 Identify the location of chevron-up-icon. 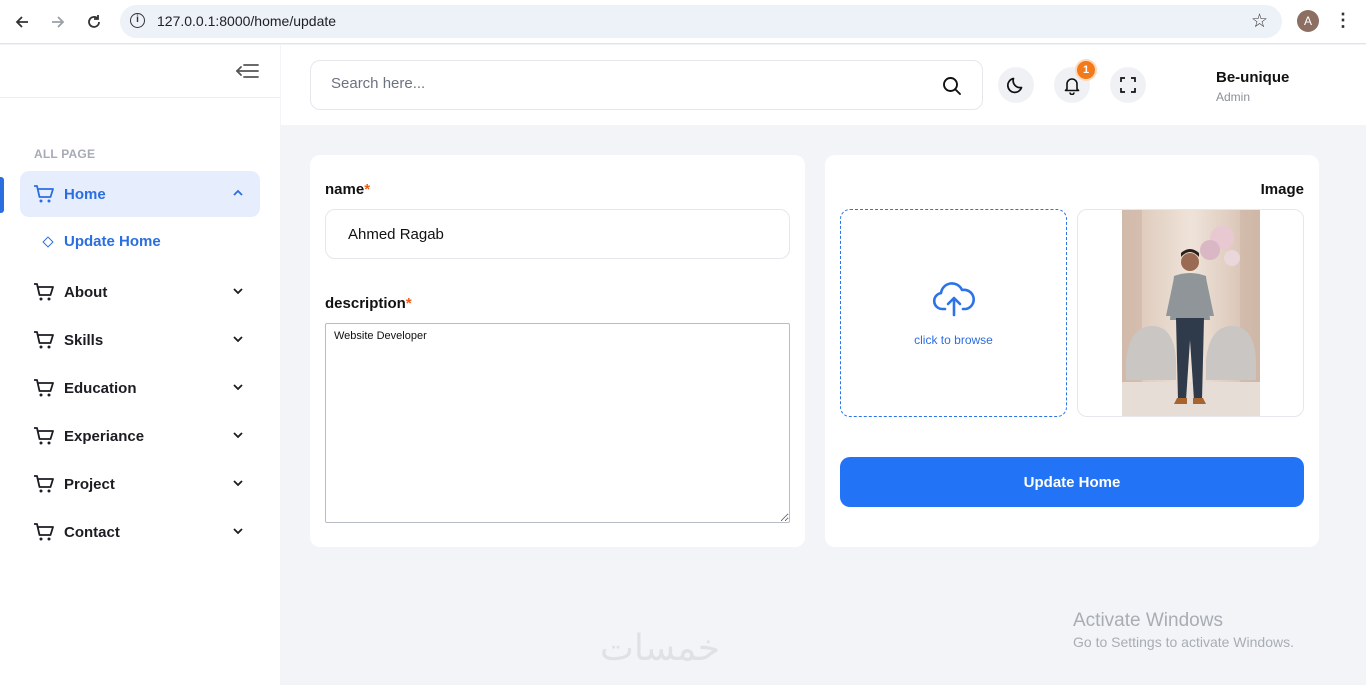
(238, 192).